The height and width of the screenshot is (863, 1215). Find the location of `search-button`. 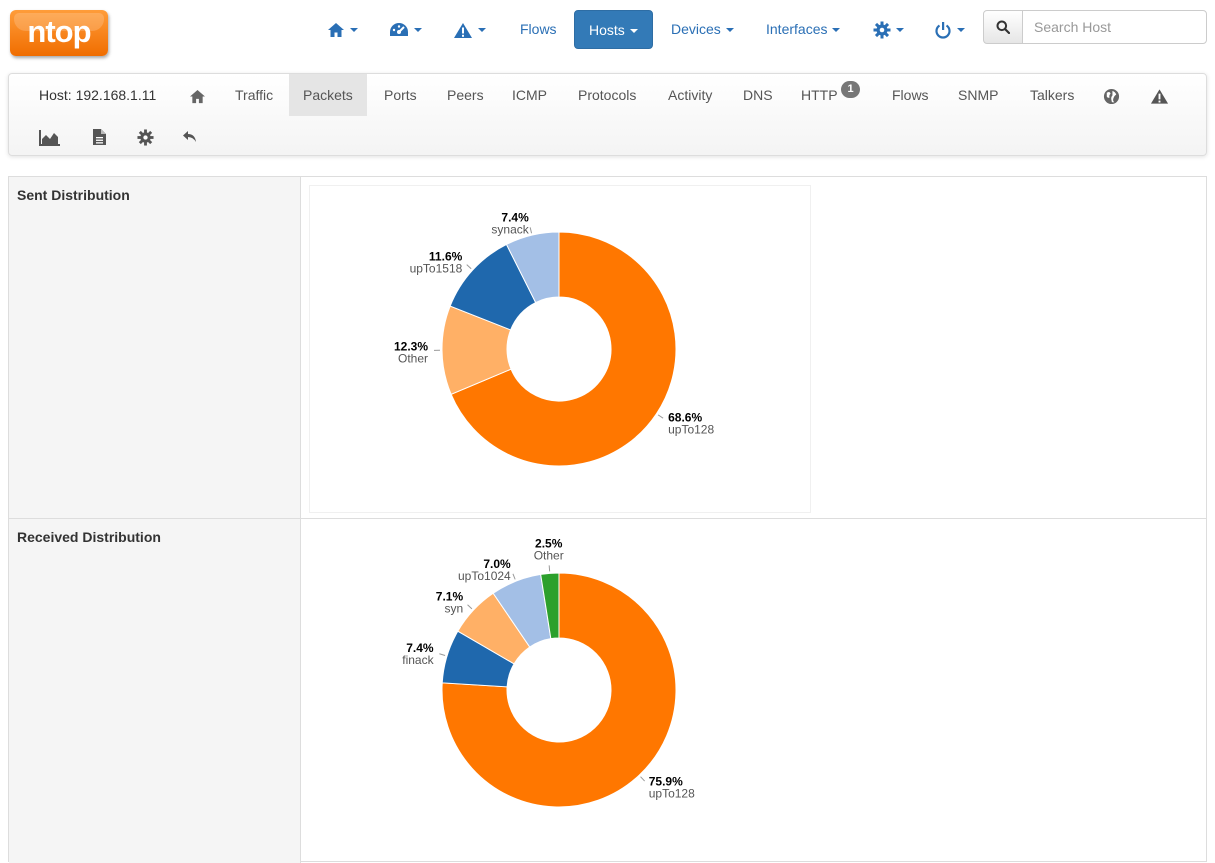

search-button is located at coordinates (1003, 27).